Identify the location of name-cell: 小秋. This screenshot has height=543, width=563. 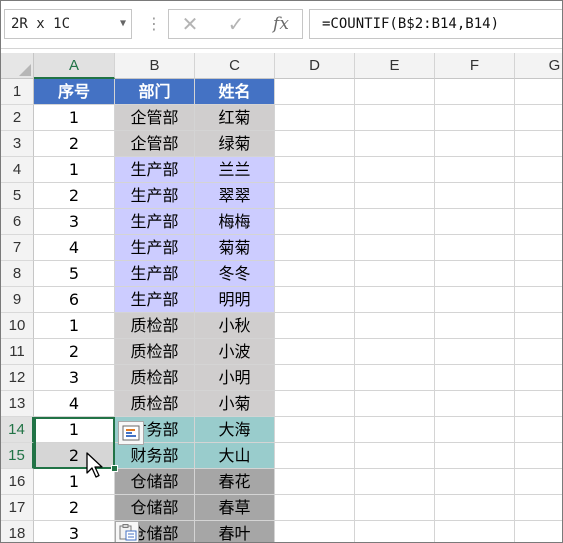
(235, 326).